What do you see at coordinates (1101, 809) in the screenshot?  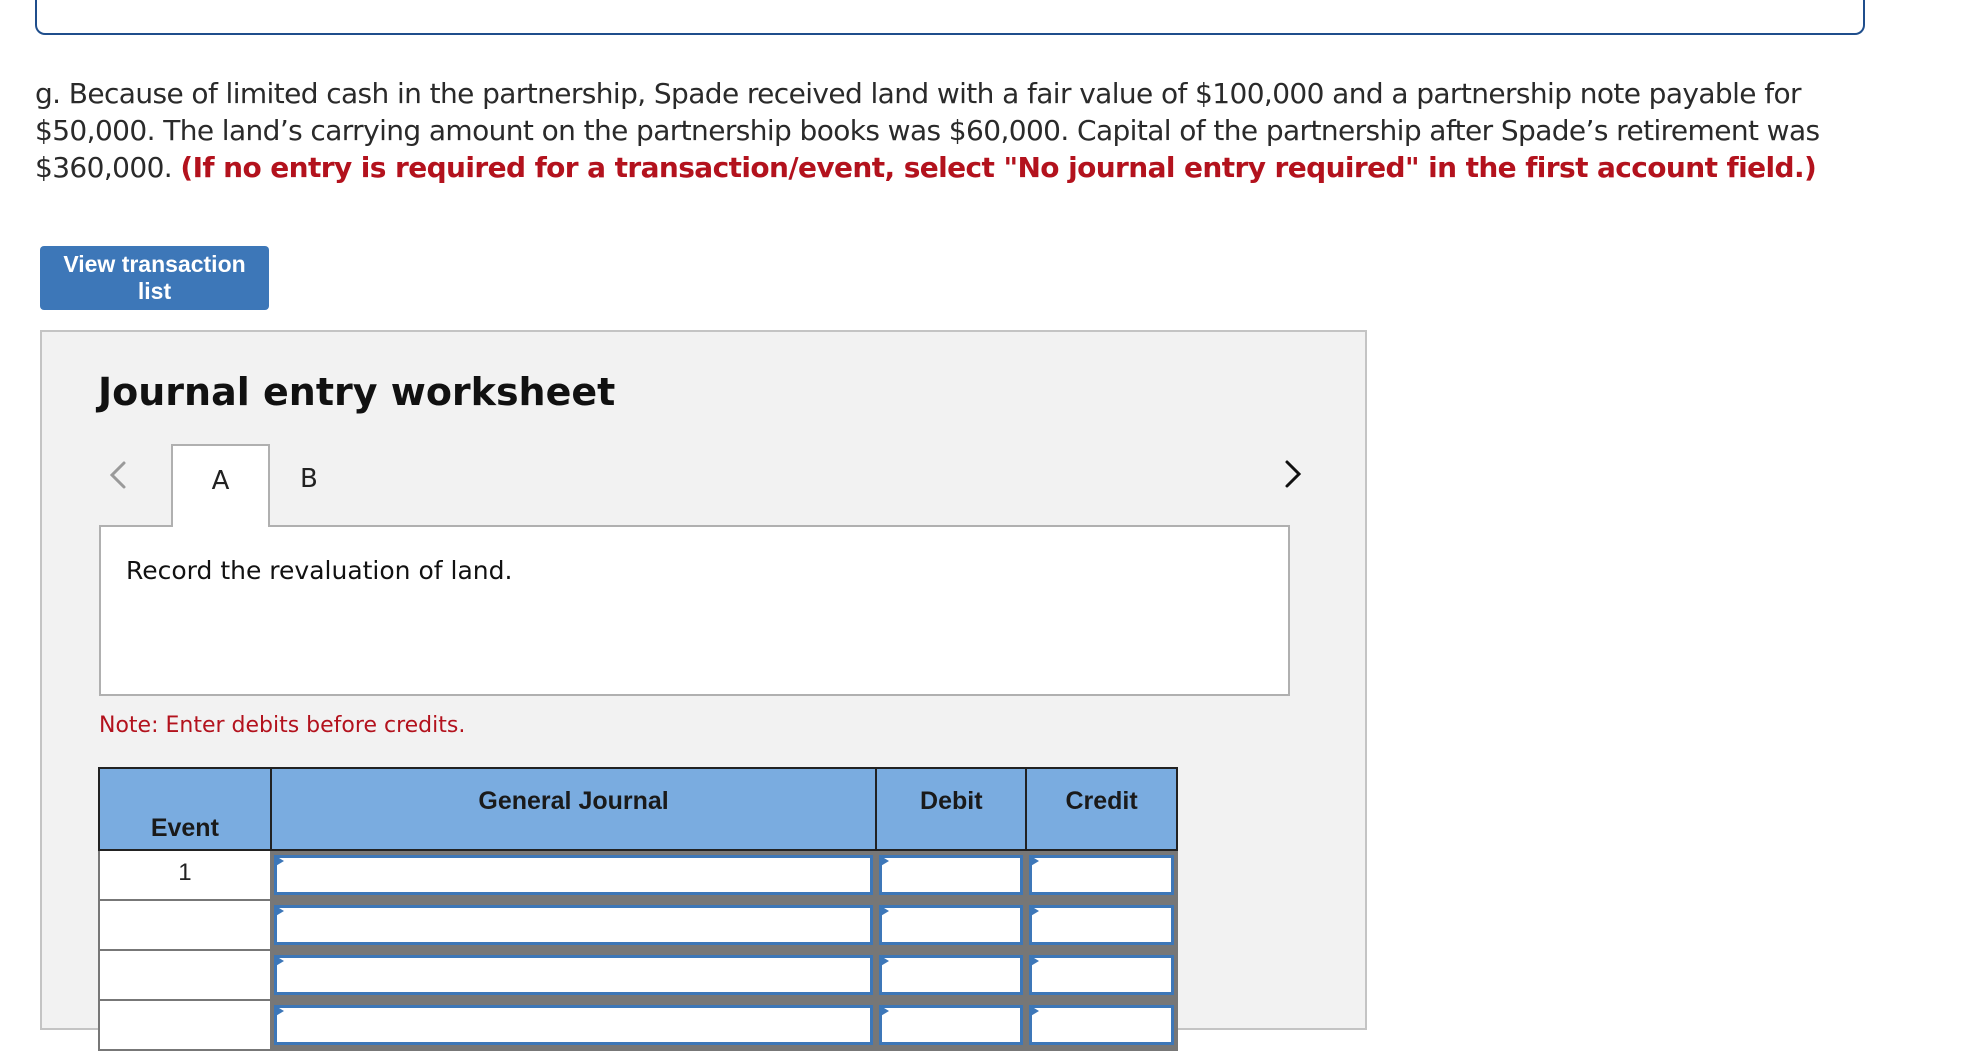 I see `header-credit: Credit` at bounding box center [1101, 809].